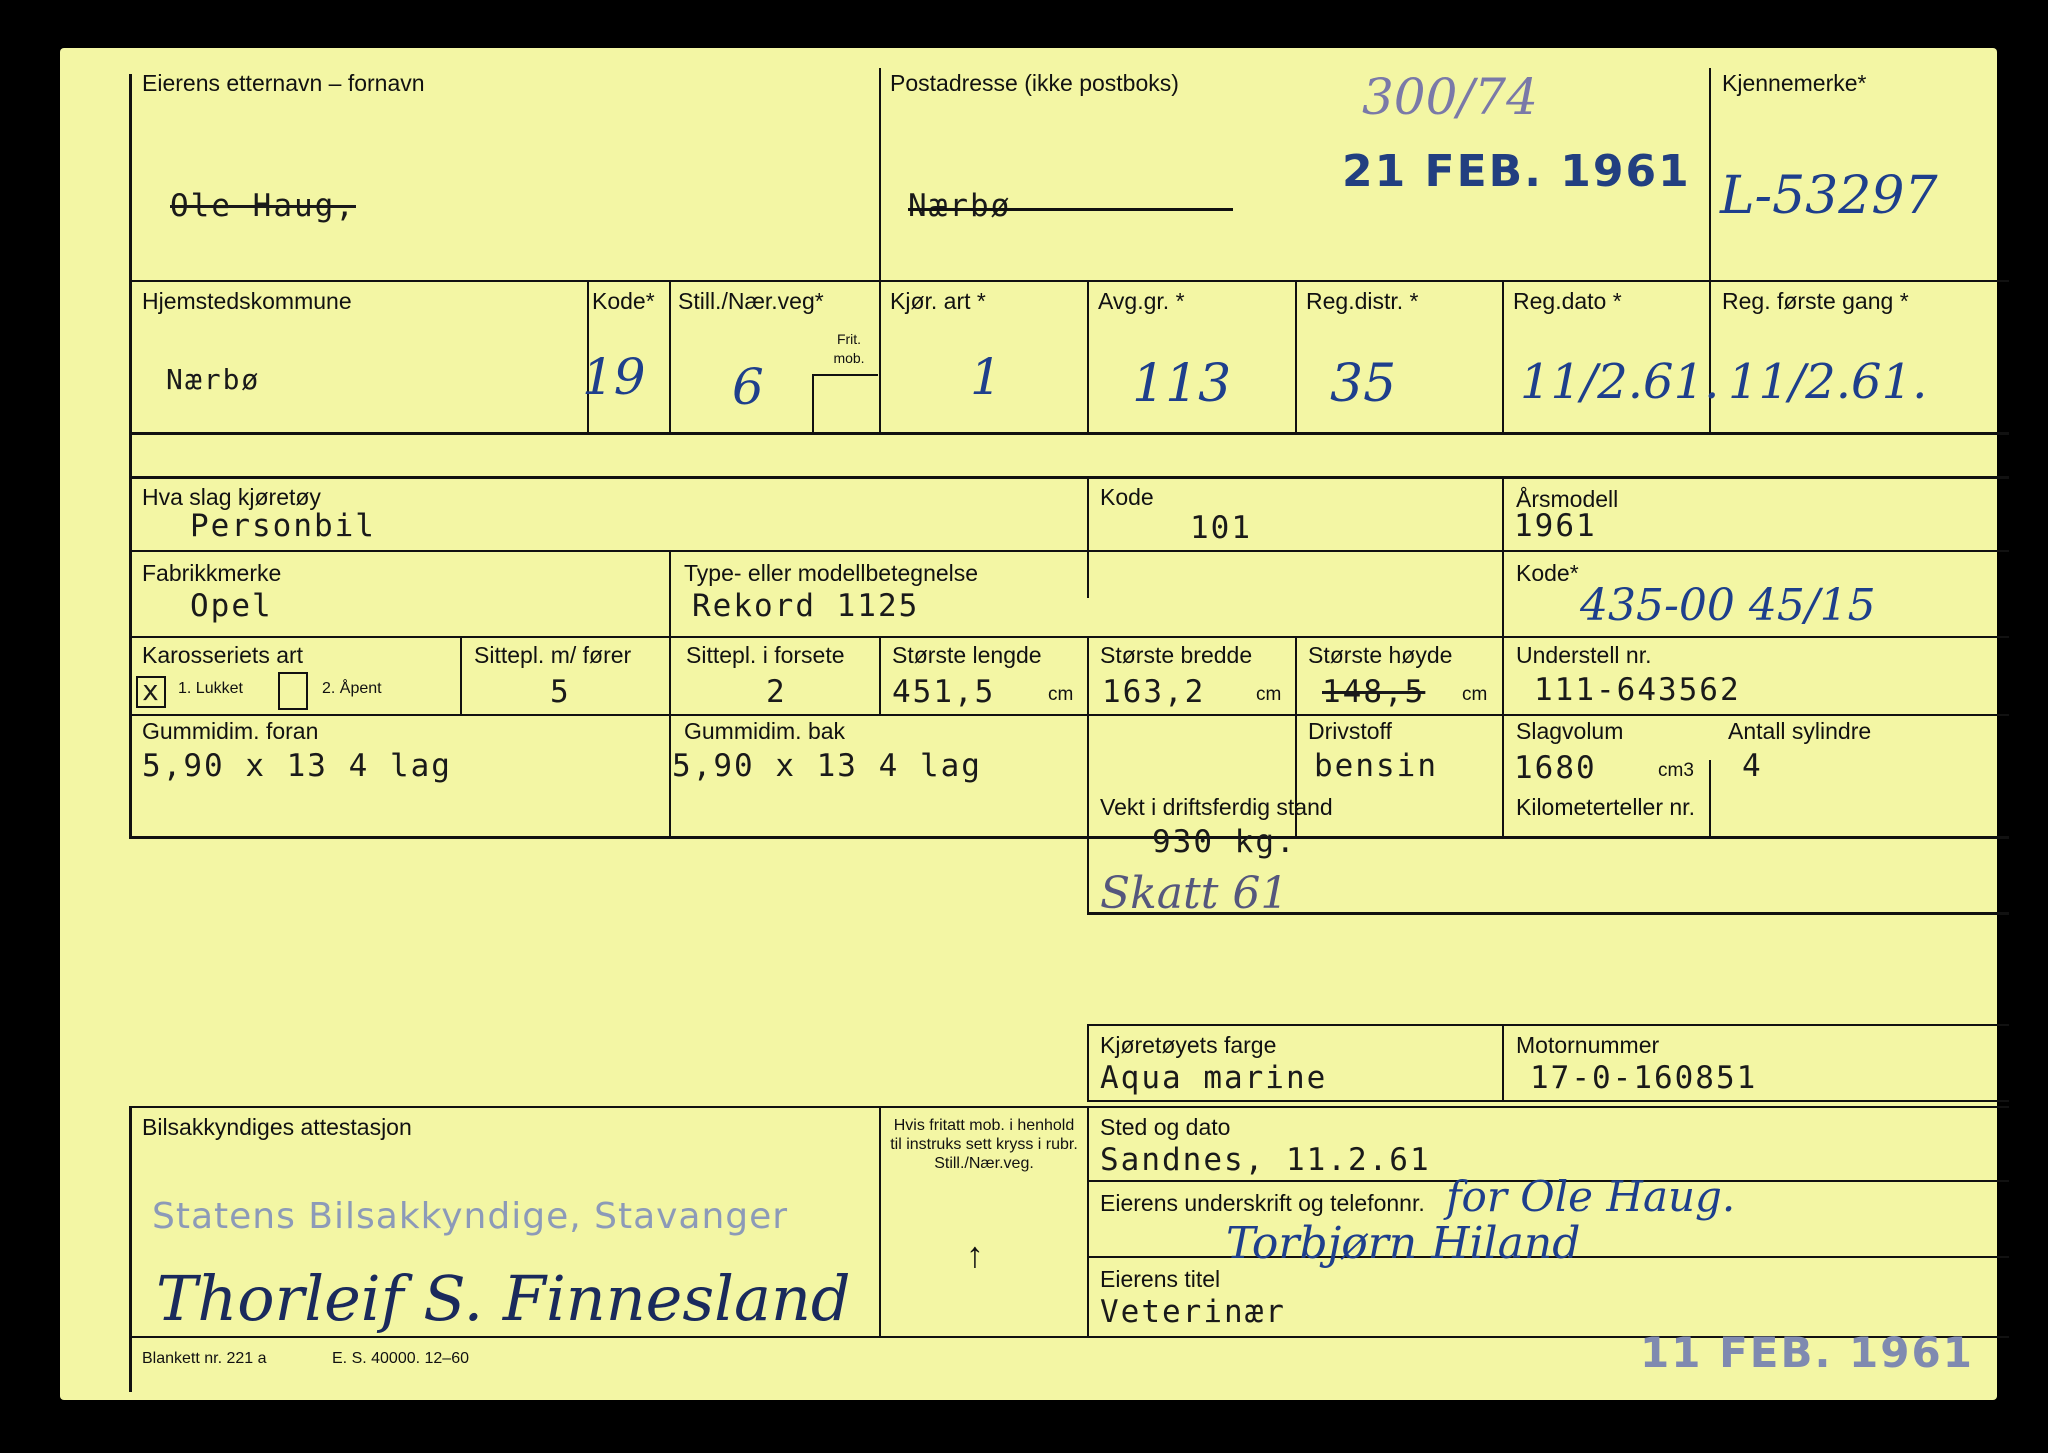 The width and height of the screenshot is (2048, 1453). What do you see at coordinates (1591, 1196) in the screenshot?
I see `owner-signature-line1: for Ole Haug.` at bounding box center [1591, 1196].